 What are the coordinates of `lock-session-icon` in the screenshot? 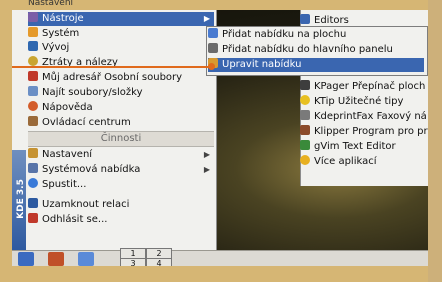 It's located at (33, 203).